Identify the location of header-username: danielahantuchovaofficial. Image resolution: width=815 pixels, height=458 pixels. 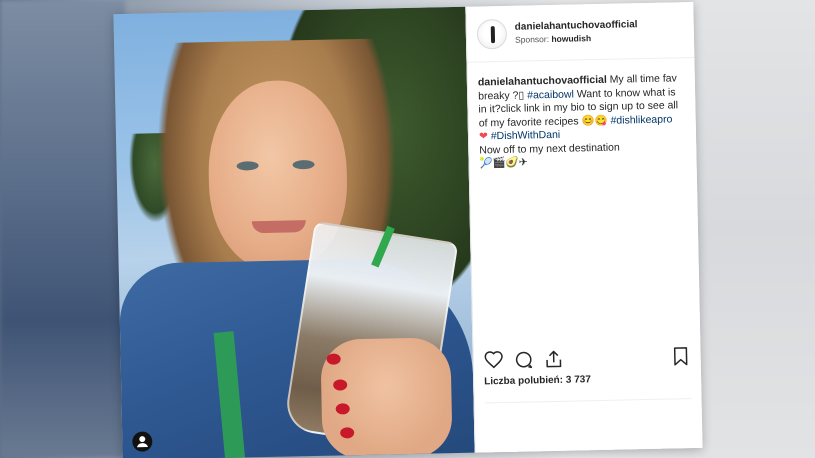
(576, 26).